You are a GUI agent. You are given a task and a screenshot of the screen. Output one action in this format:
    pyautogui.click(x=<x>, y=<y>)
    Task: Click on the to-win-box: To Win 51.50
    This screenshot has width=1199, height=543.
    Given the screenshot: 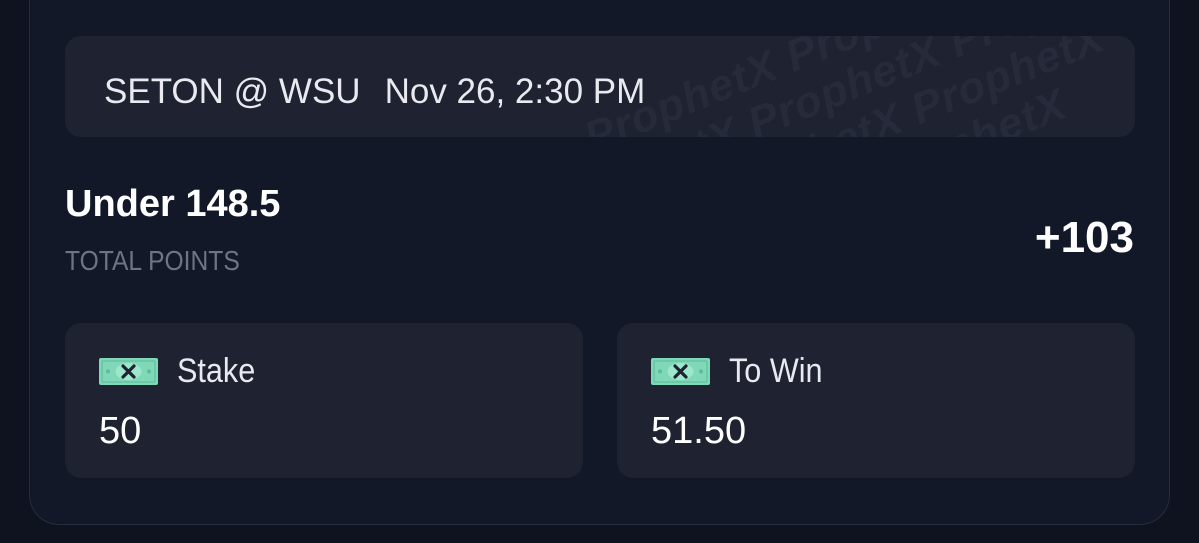 What is the action you would take?
    pyautogui.click(x=876, y=400)
    